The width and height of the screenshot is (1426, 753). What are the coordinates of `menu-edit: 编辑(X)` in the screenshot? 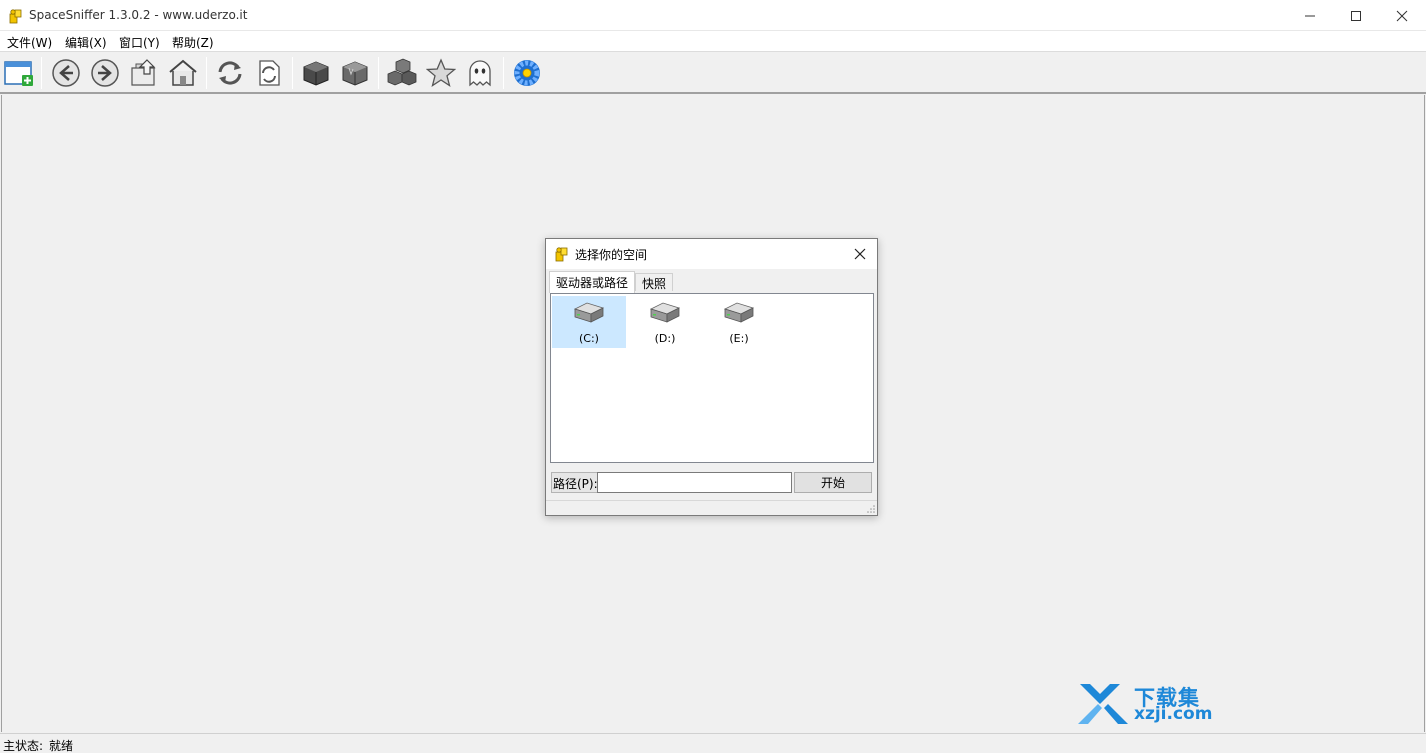 It's located at (86, 42).